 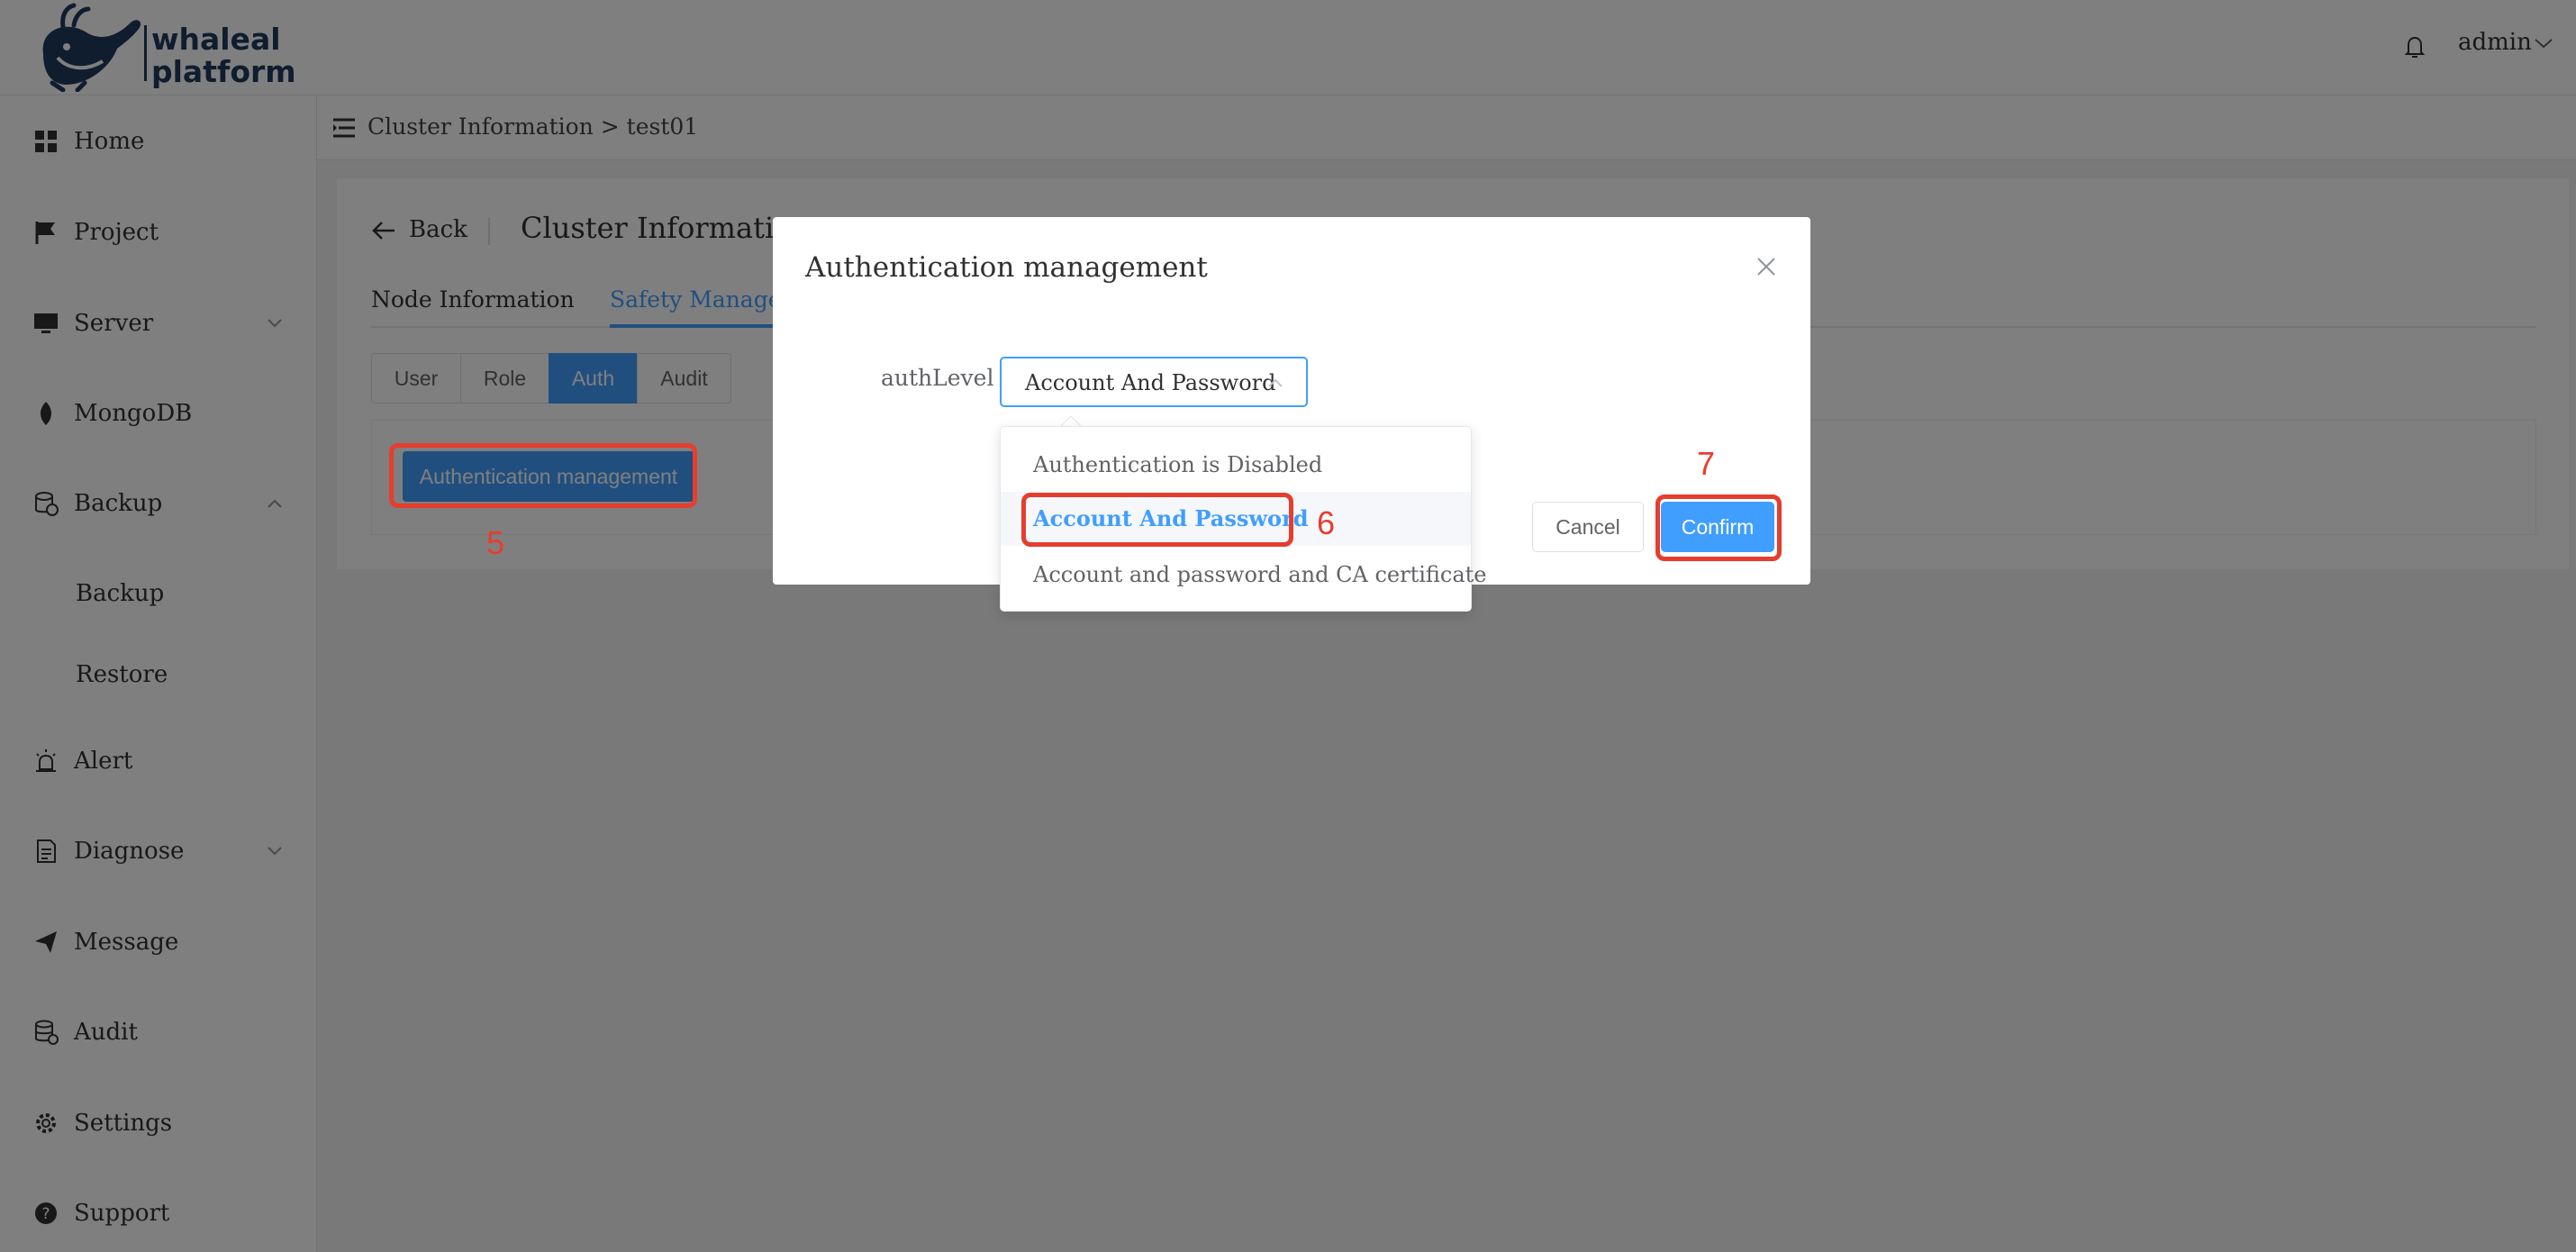 I want to click on close-icon, so click(x=1766, y=266).